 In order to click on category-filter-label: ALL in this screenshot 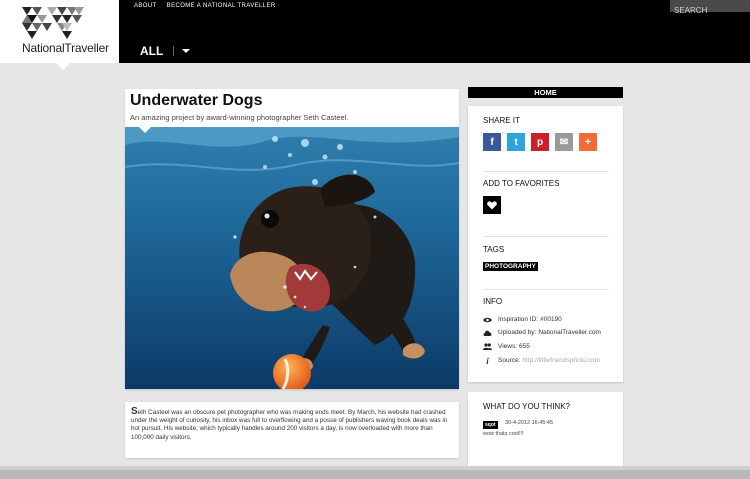, I will do `click(152, 51)`.